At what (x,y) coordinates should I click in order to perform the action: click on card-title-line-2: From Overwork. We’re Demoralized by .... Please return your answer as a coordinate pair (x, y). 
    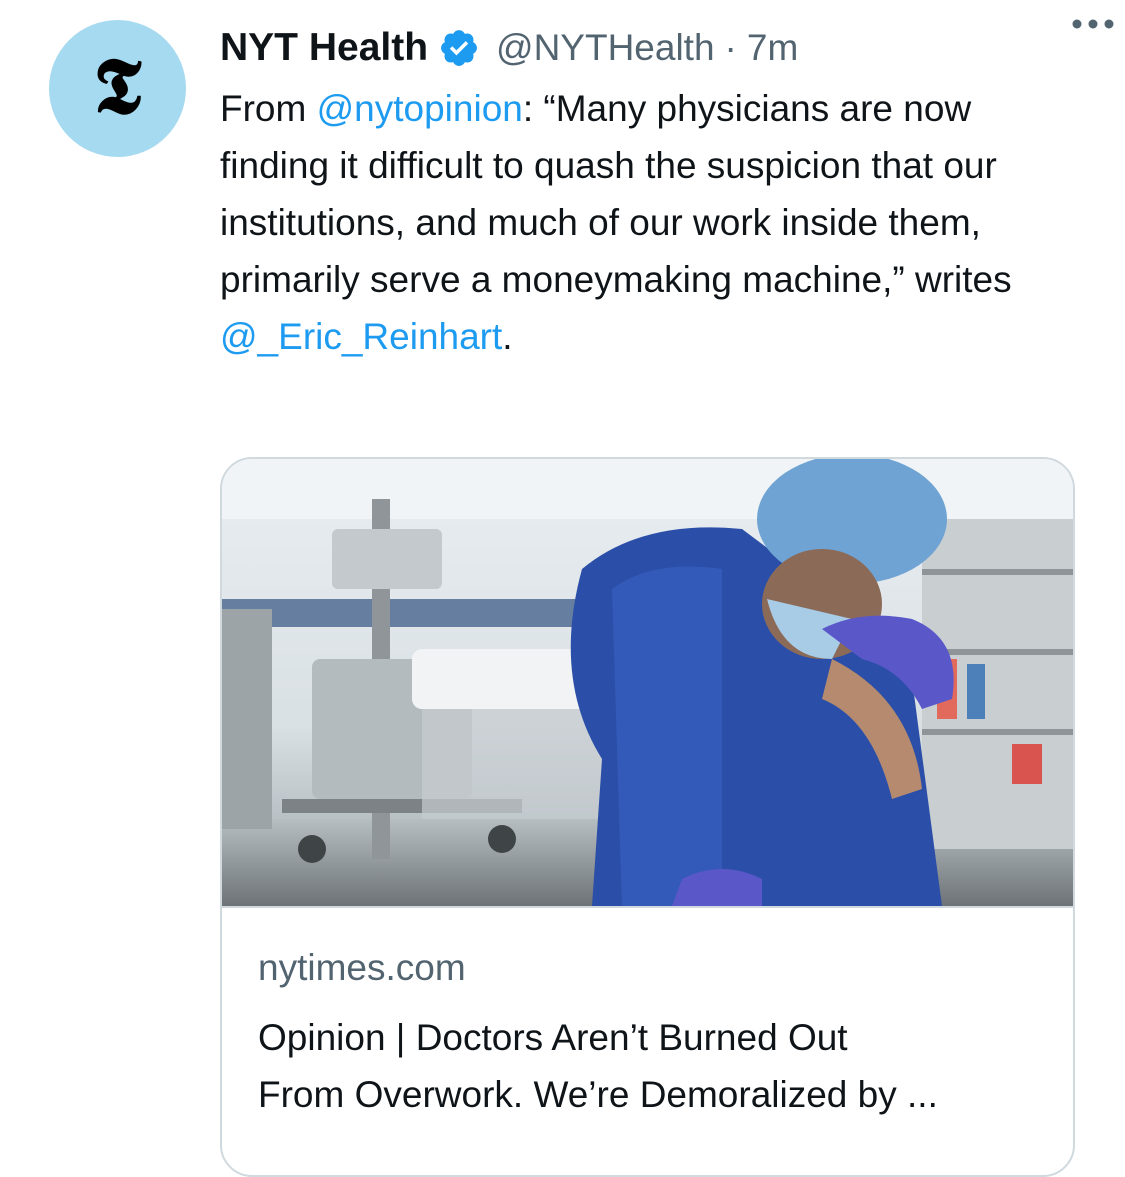
    Looking at the image, I should click on (598, 1094).